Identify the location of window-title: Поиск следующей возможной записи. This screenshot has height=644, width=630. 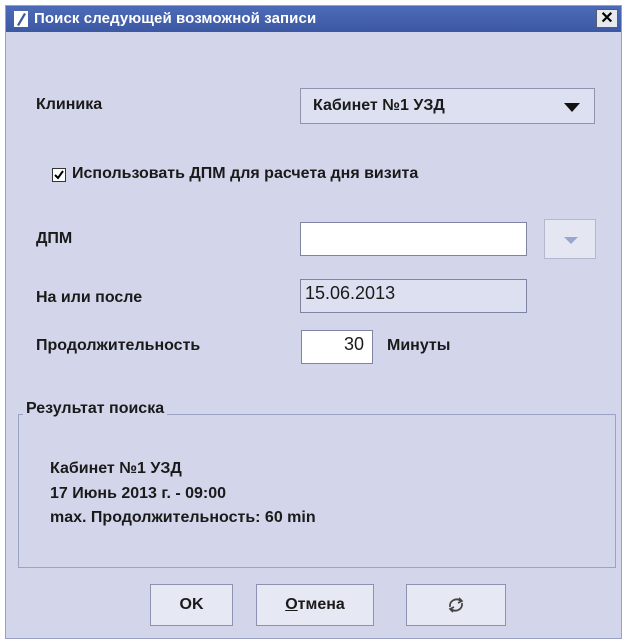
(175, 18).